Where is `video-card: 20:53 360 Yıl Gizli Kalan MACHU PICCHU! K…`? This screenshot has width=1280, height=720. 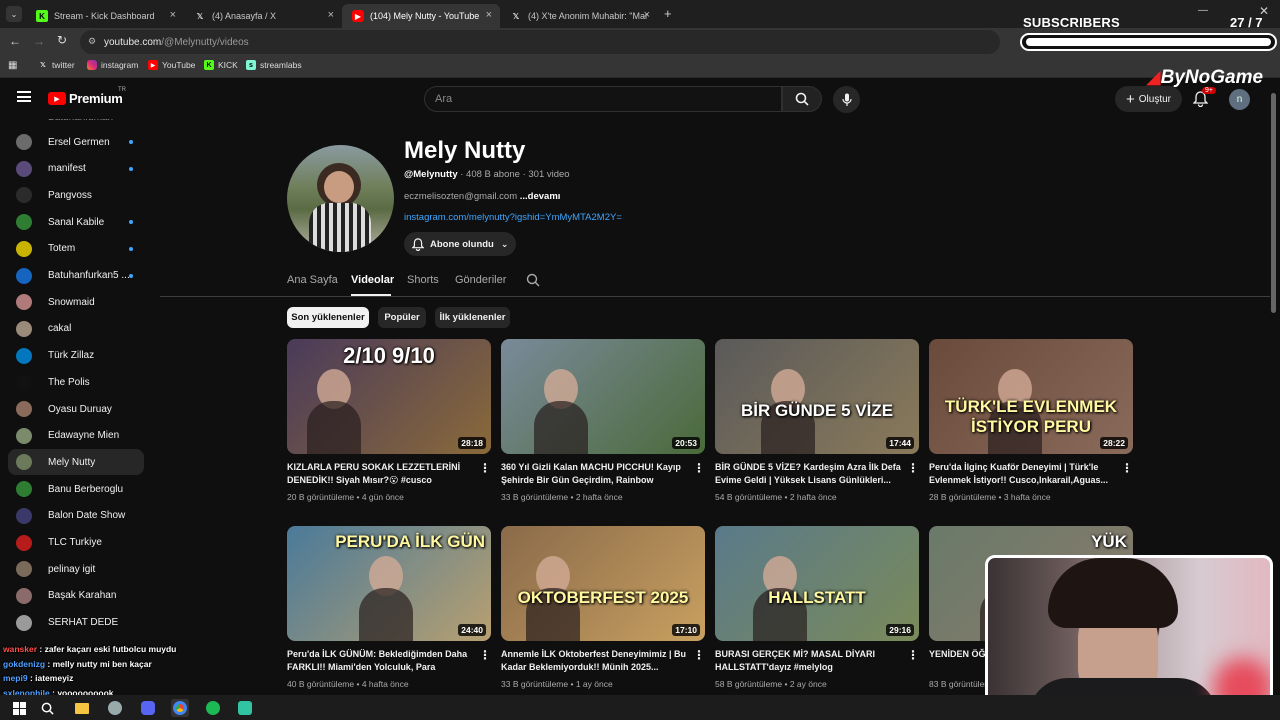 video-card: 20:53 360 Yıl Gizli Kalan MACHU PICCHU! K… is located at coordinates (603, 421).